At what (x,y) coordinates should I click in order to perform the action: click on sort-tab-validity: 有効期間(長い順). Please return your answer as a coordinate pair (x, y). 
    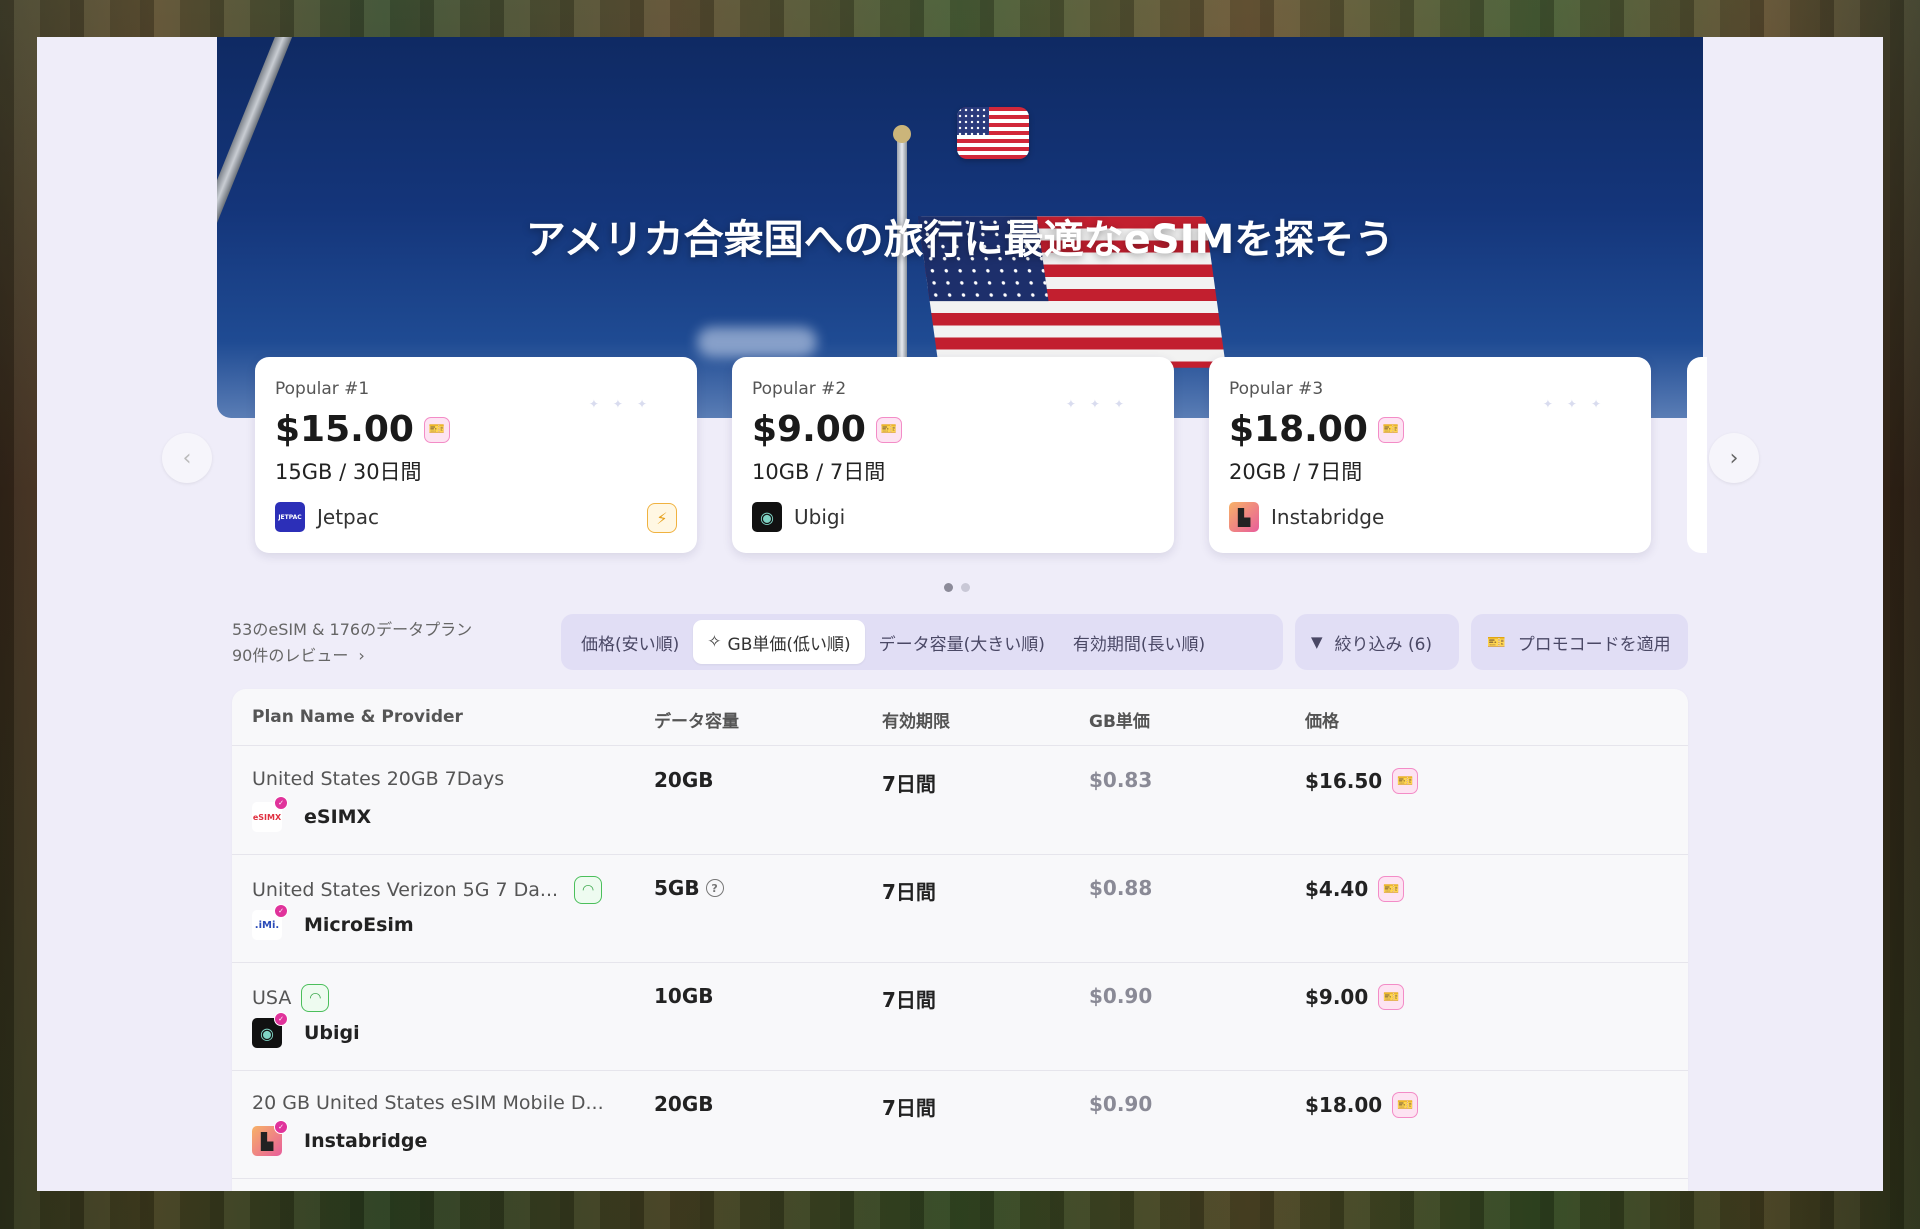
    Looking at the image, I should click on (1139, 642).